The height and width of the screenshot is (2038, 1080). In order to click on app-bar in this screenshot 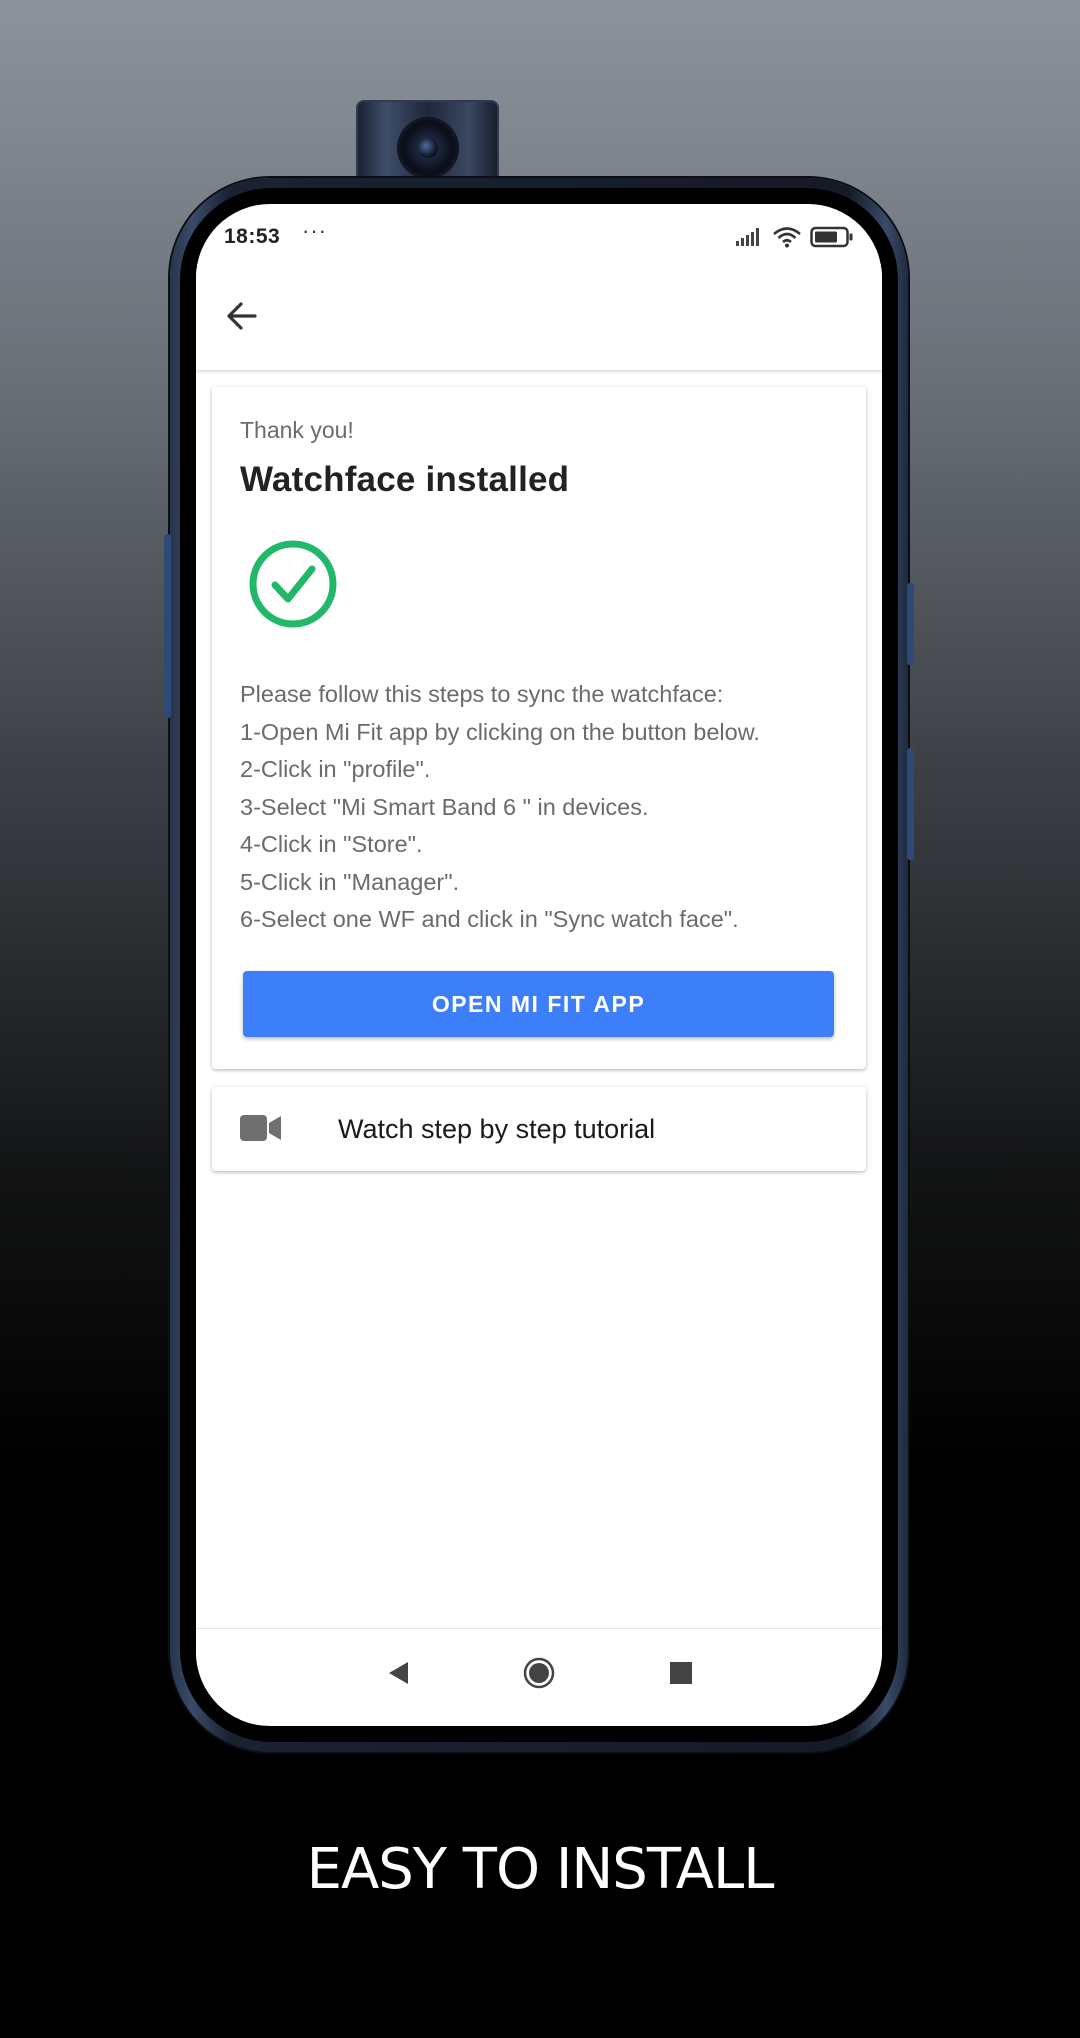, I will do `click(539, 317)`.